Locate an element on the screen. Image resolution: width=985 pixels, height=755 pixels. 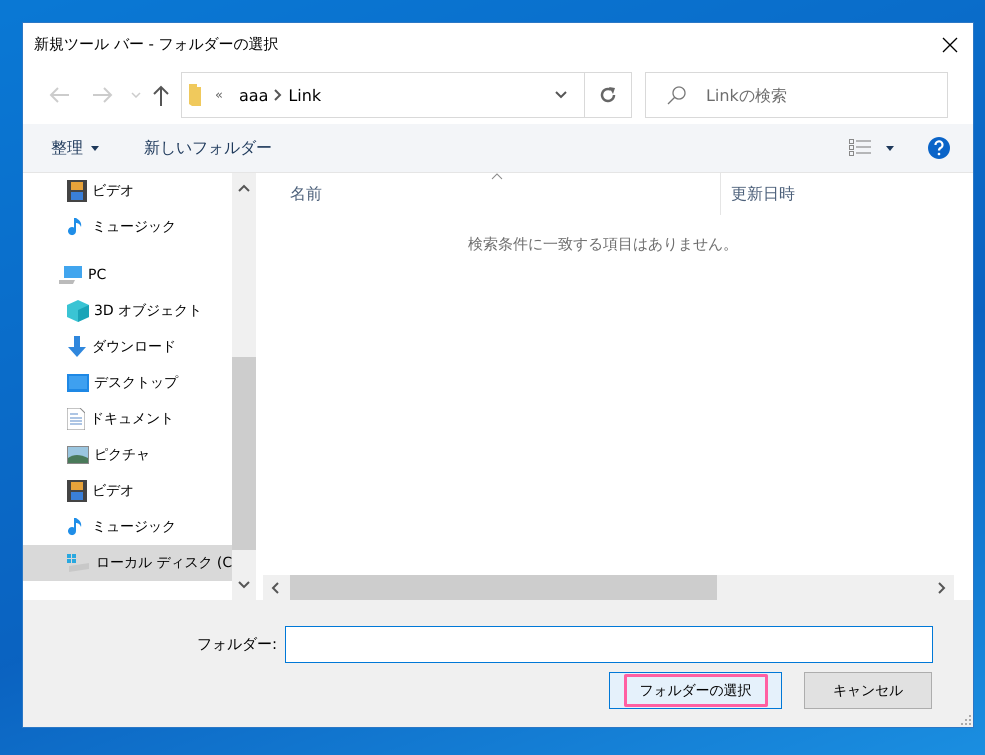
details-view-icon is located at coordinates (860, 148).